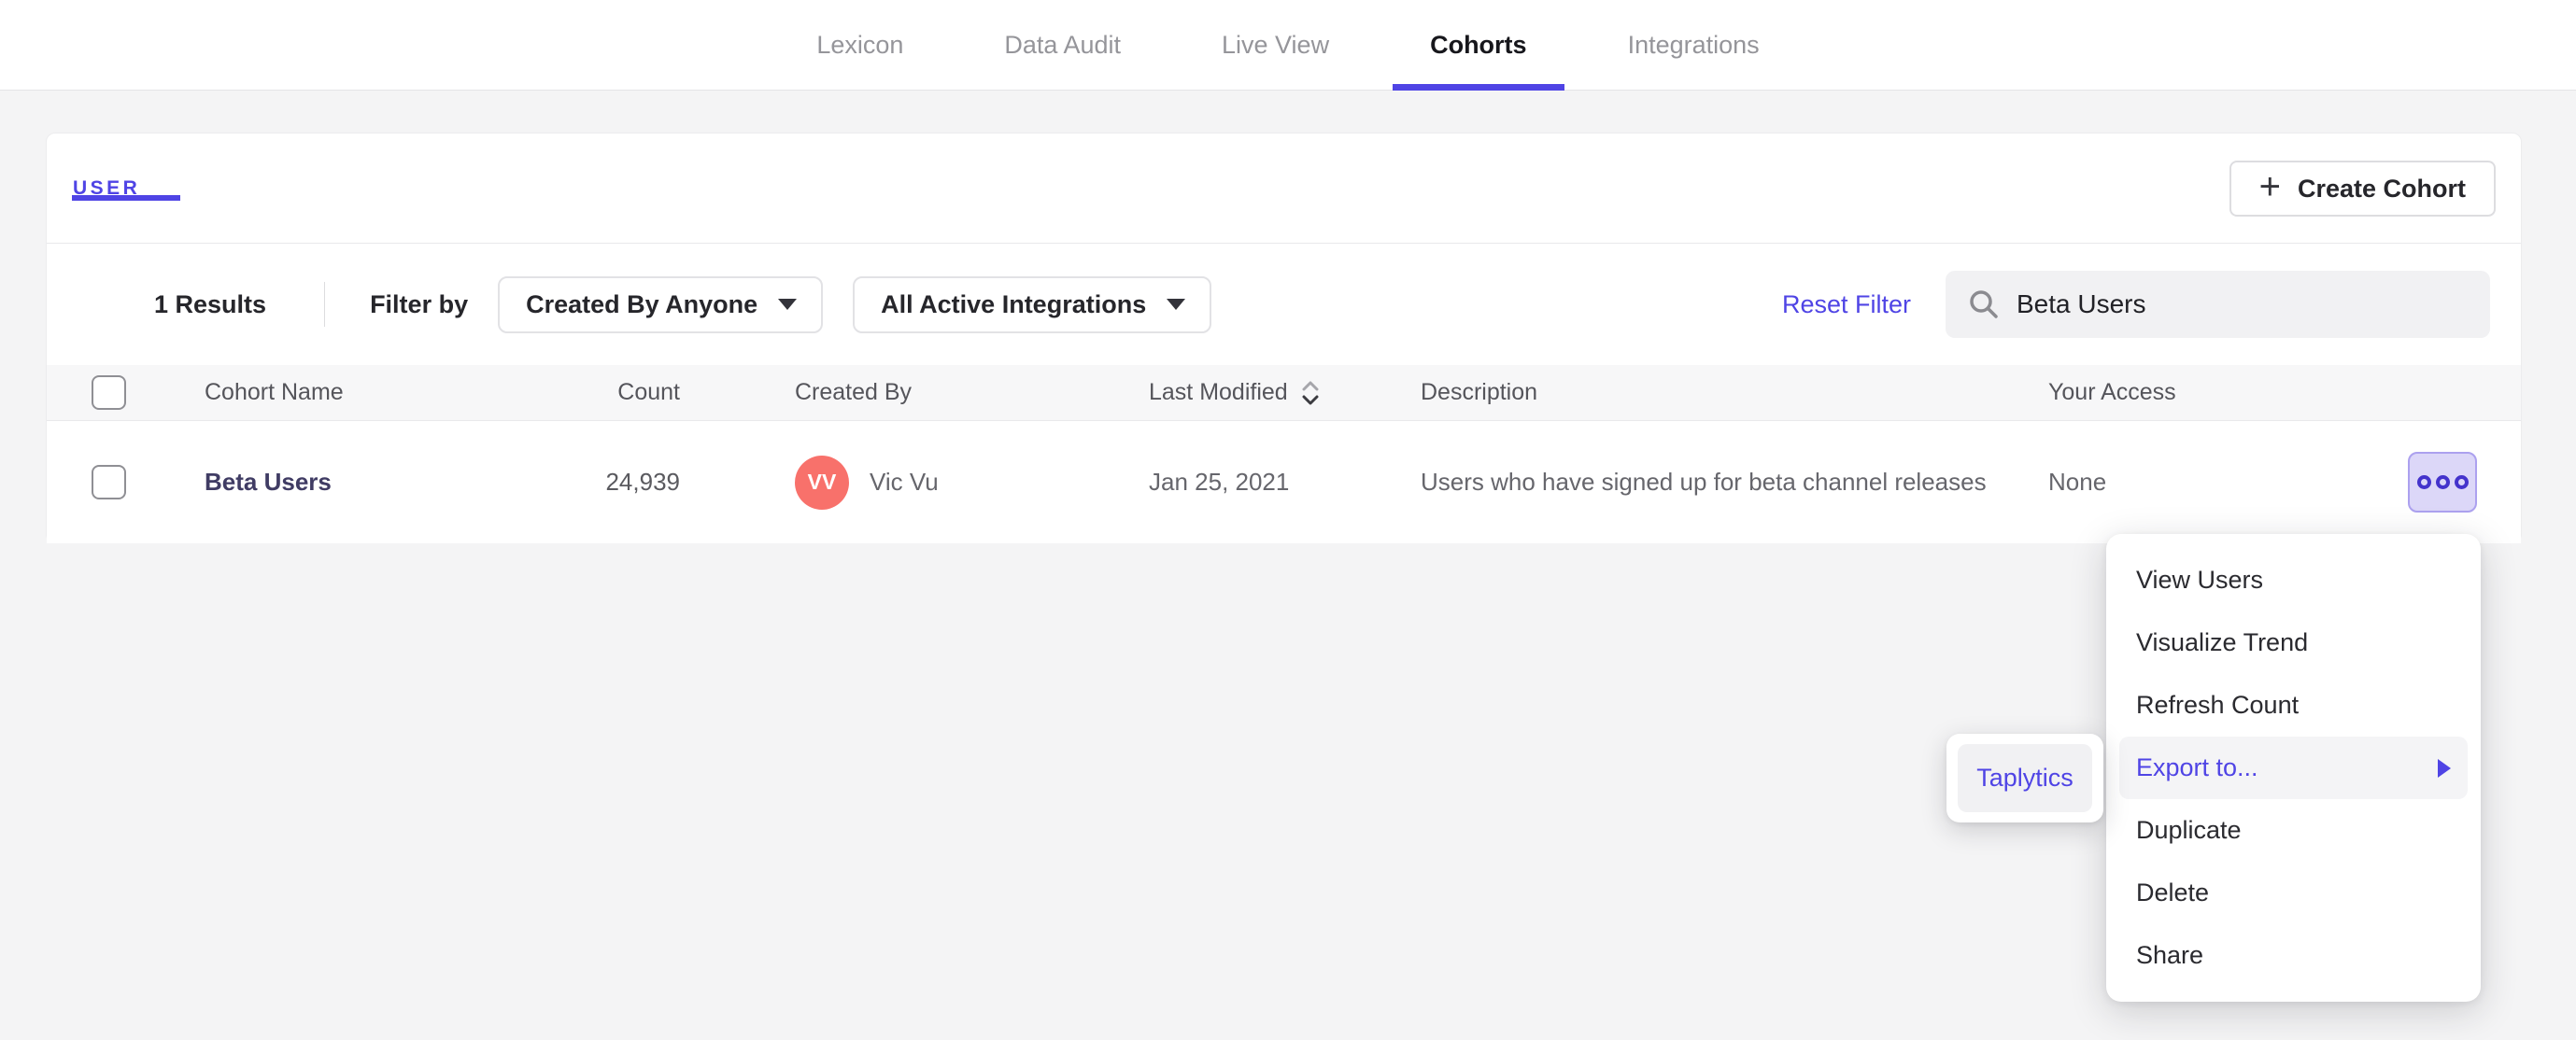  What do you see at coordinates (1479, 392) in the screenshot?
I see `column-header-label: Description` at bounding box center [1479, 392].